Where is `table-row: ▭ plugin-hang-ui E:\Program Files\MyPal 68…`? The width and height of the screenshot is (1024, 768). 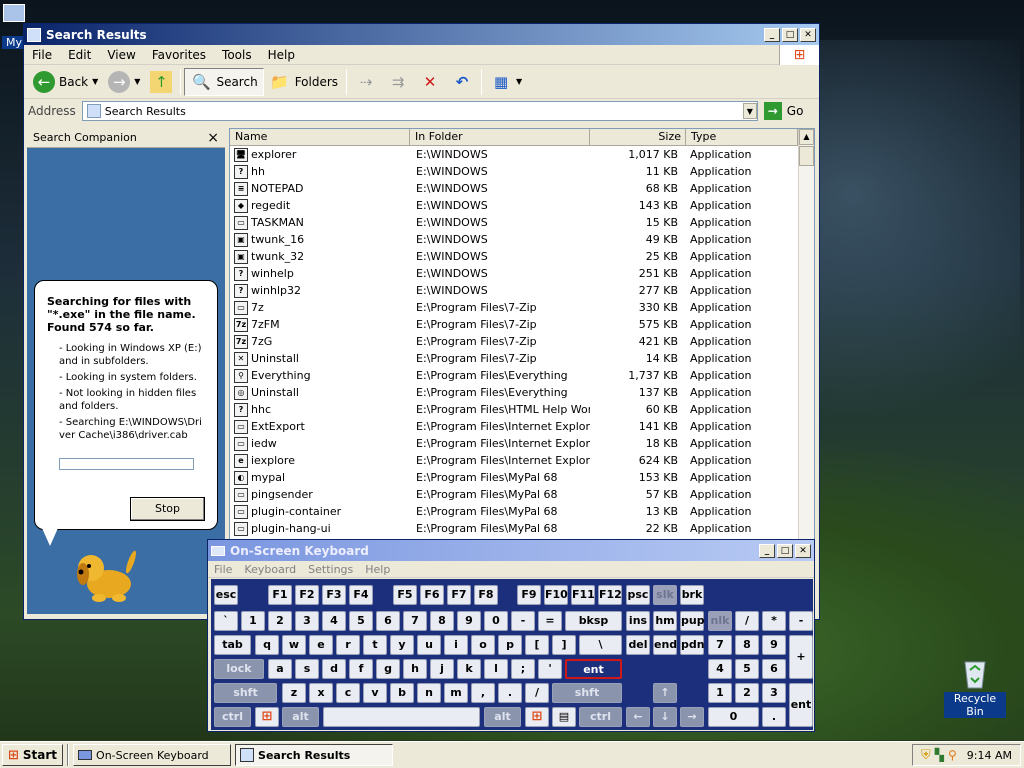
table-row: ▭ plugin-hang-ui E:\Program Files\MyPal 68… is located at coordinates (522, 528).